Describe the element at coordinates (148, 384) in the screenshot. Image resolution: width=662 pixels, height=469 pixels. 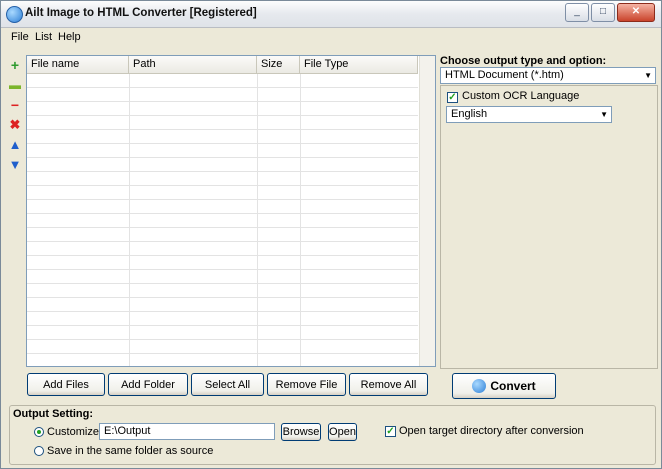
I see `add-folder-button: Add Folder` at that location.